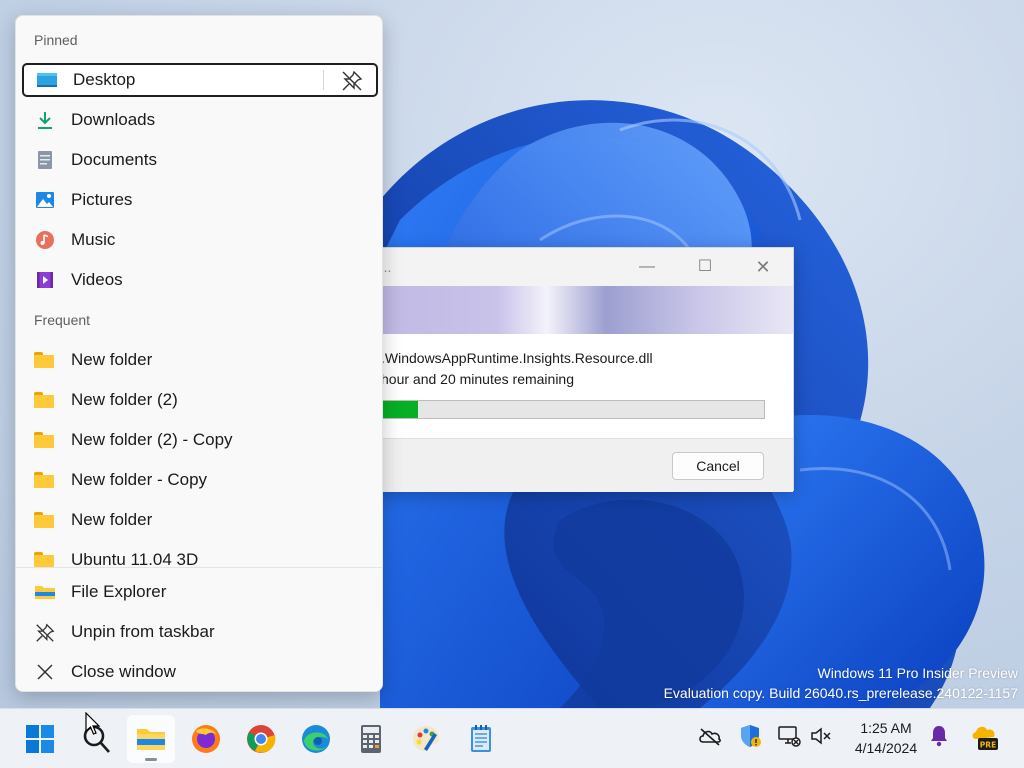  What do you see at coordinates (45, 672) in the screenshot?
I see `close-icon` at bounding box center [45, 672].